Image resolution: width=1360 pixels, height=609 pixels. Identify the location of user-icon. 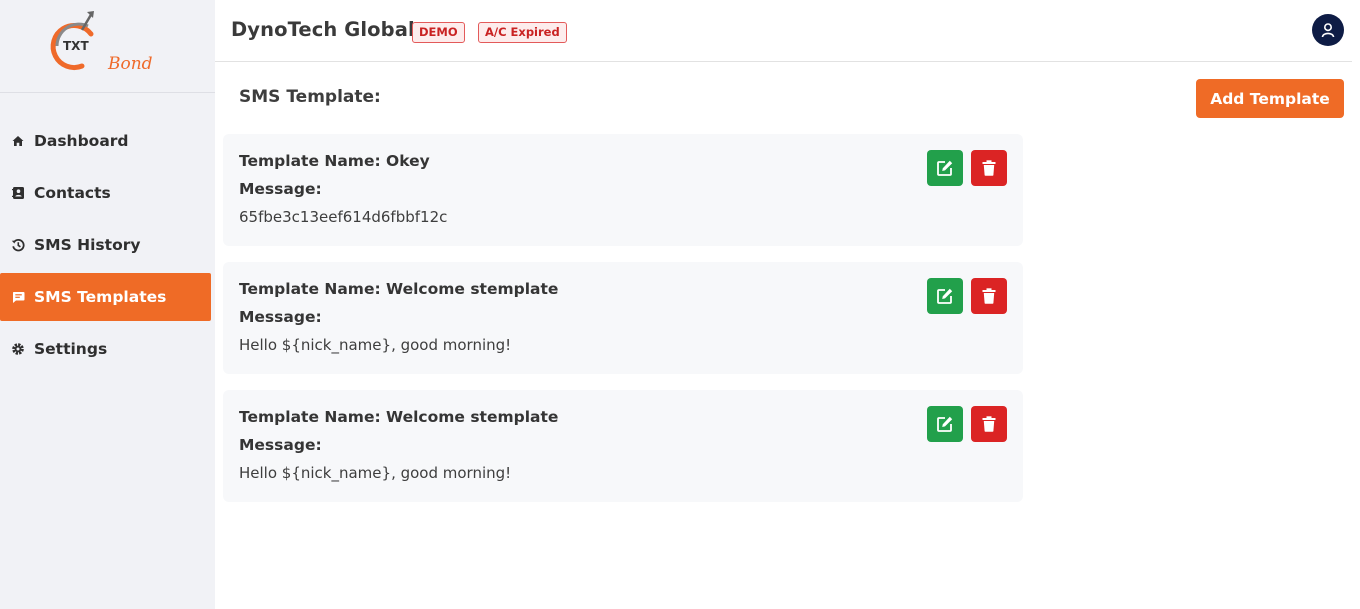
(1328, 30).